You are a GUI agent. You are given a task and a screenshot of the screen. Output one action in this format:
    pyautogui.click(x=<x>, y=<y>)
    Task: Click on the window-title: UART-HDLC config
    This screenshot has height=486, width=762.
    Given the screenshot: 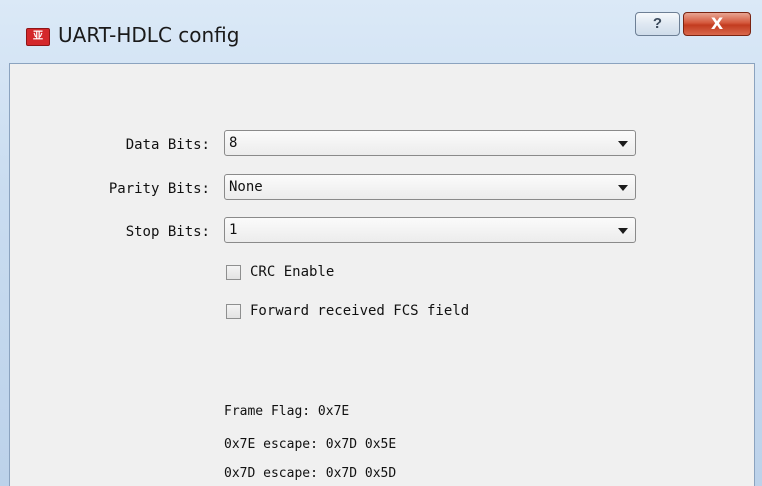 What is the action you would take?
    pyautogui.click(x=149, y=35)
    